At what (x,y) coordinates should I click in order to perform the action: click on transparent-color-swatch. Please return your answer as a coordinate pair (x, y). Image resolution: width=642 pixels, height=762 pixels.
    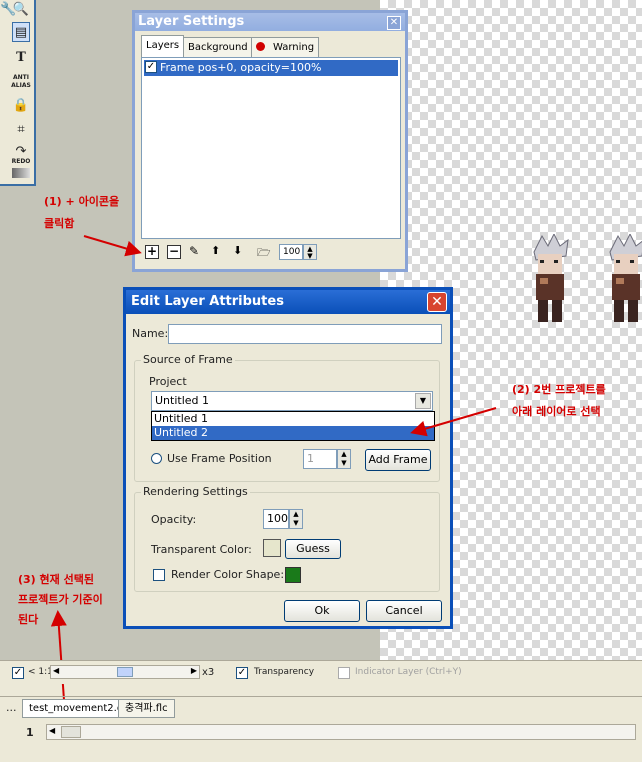
    Looking at the image, I should click on (272, 548).